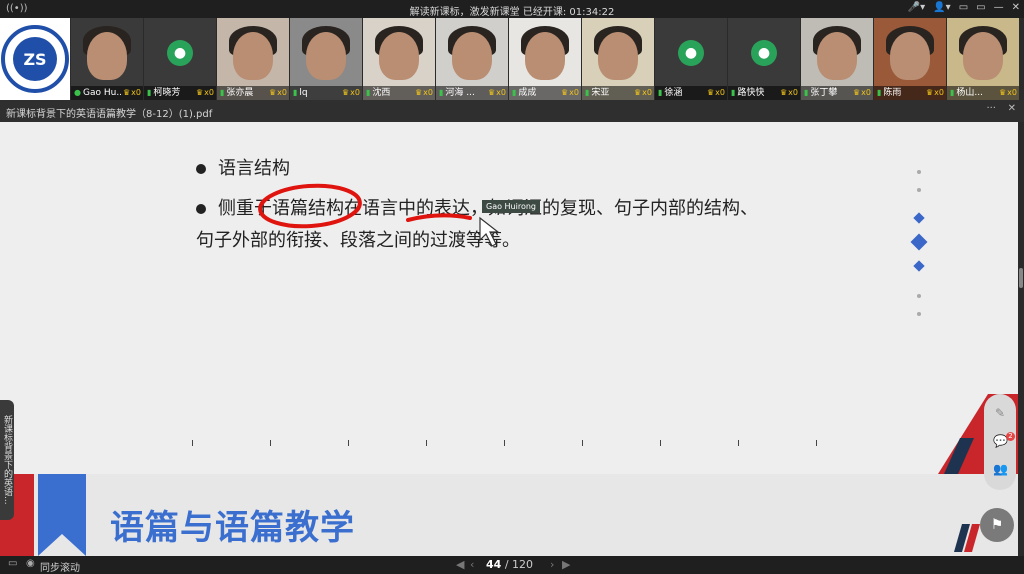 The width and height of the screenshot is (1024, 574). What do you see at coordinates (837, 59) in the screenshot?
I see `participant-tile: ▮ 张丁攀 ♛ x0` at bounding box center [837, 59].